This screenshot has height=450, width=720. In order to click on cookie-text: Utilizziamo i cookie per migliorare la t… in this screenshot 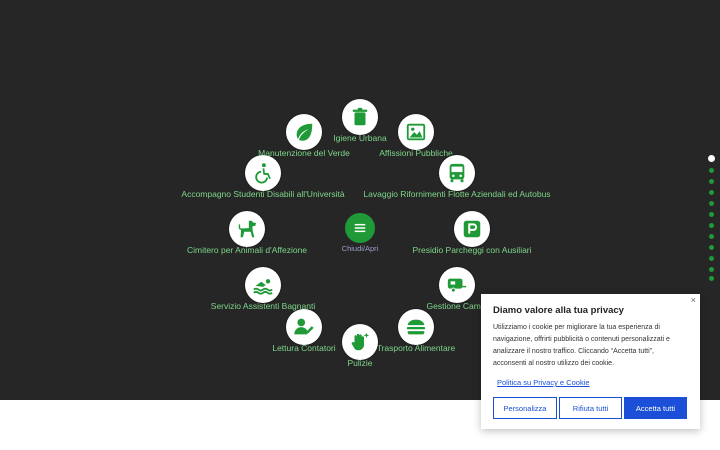, I will do `click(581, 345)`.